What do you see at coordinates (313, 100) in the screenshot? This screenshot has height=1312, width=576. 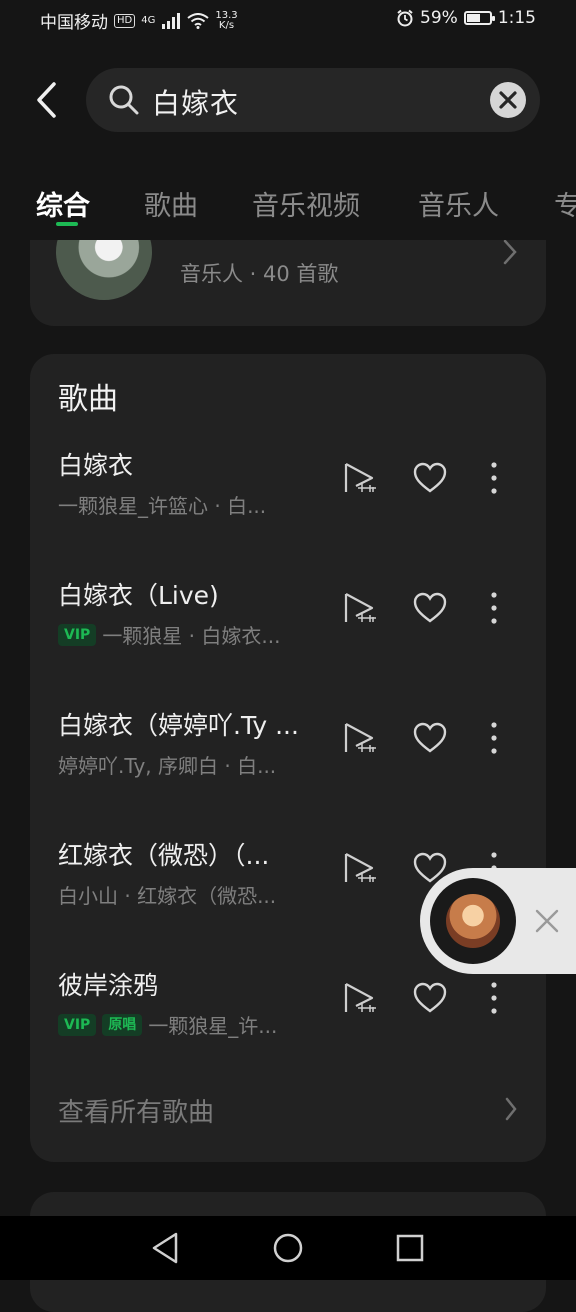 I see `search-input: 白嫁衣` at bounding box center [313, 100].